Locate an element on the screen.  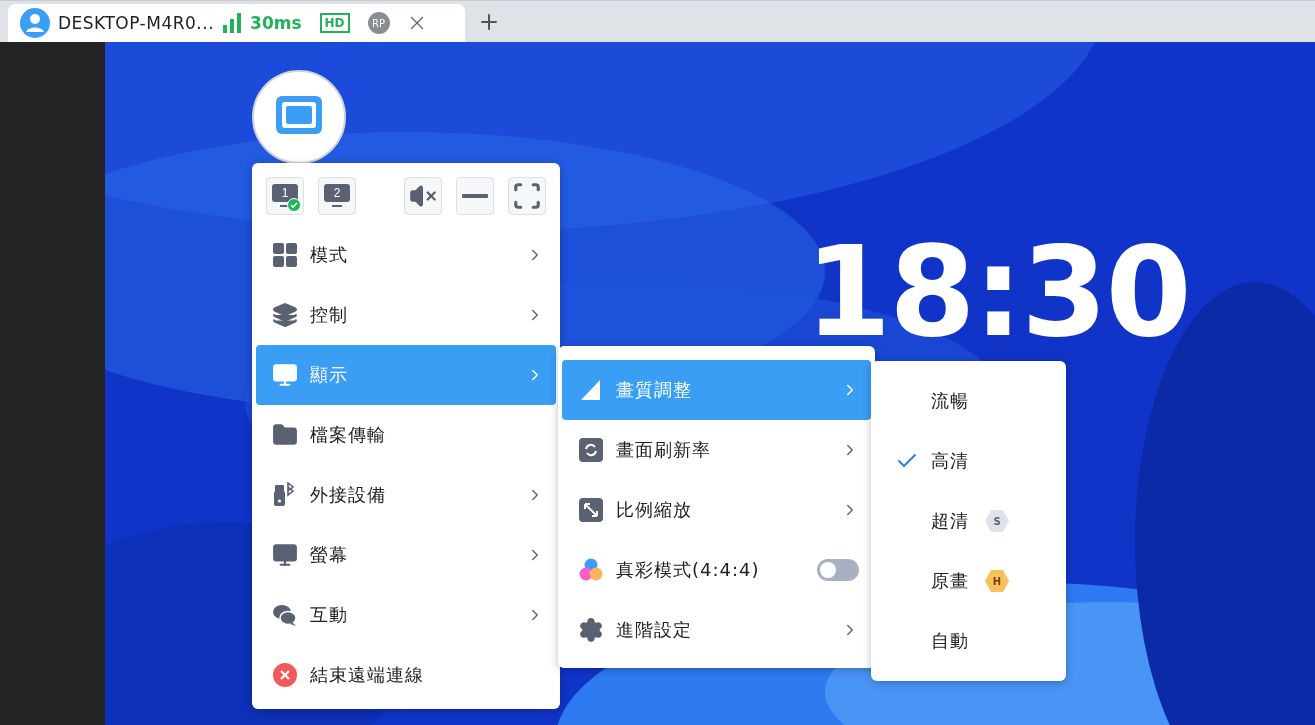
check-badge-icon is located at coordinates (294, 205).